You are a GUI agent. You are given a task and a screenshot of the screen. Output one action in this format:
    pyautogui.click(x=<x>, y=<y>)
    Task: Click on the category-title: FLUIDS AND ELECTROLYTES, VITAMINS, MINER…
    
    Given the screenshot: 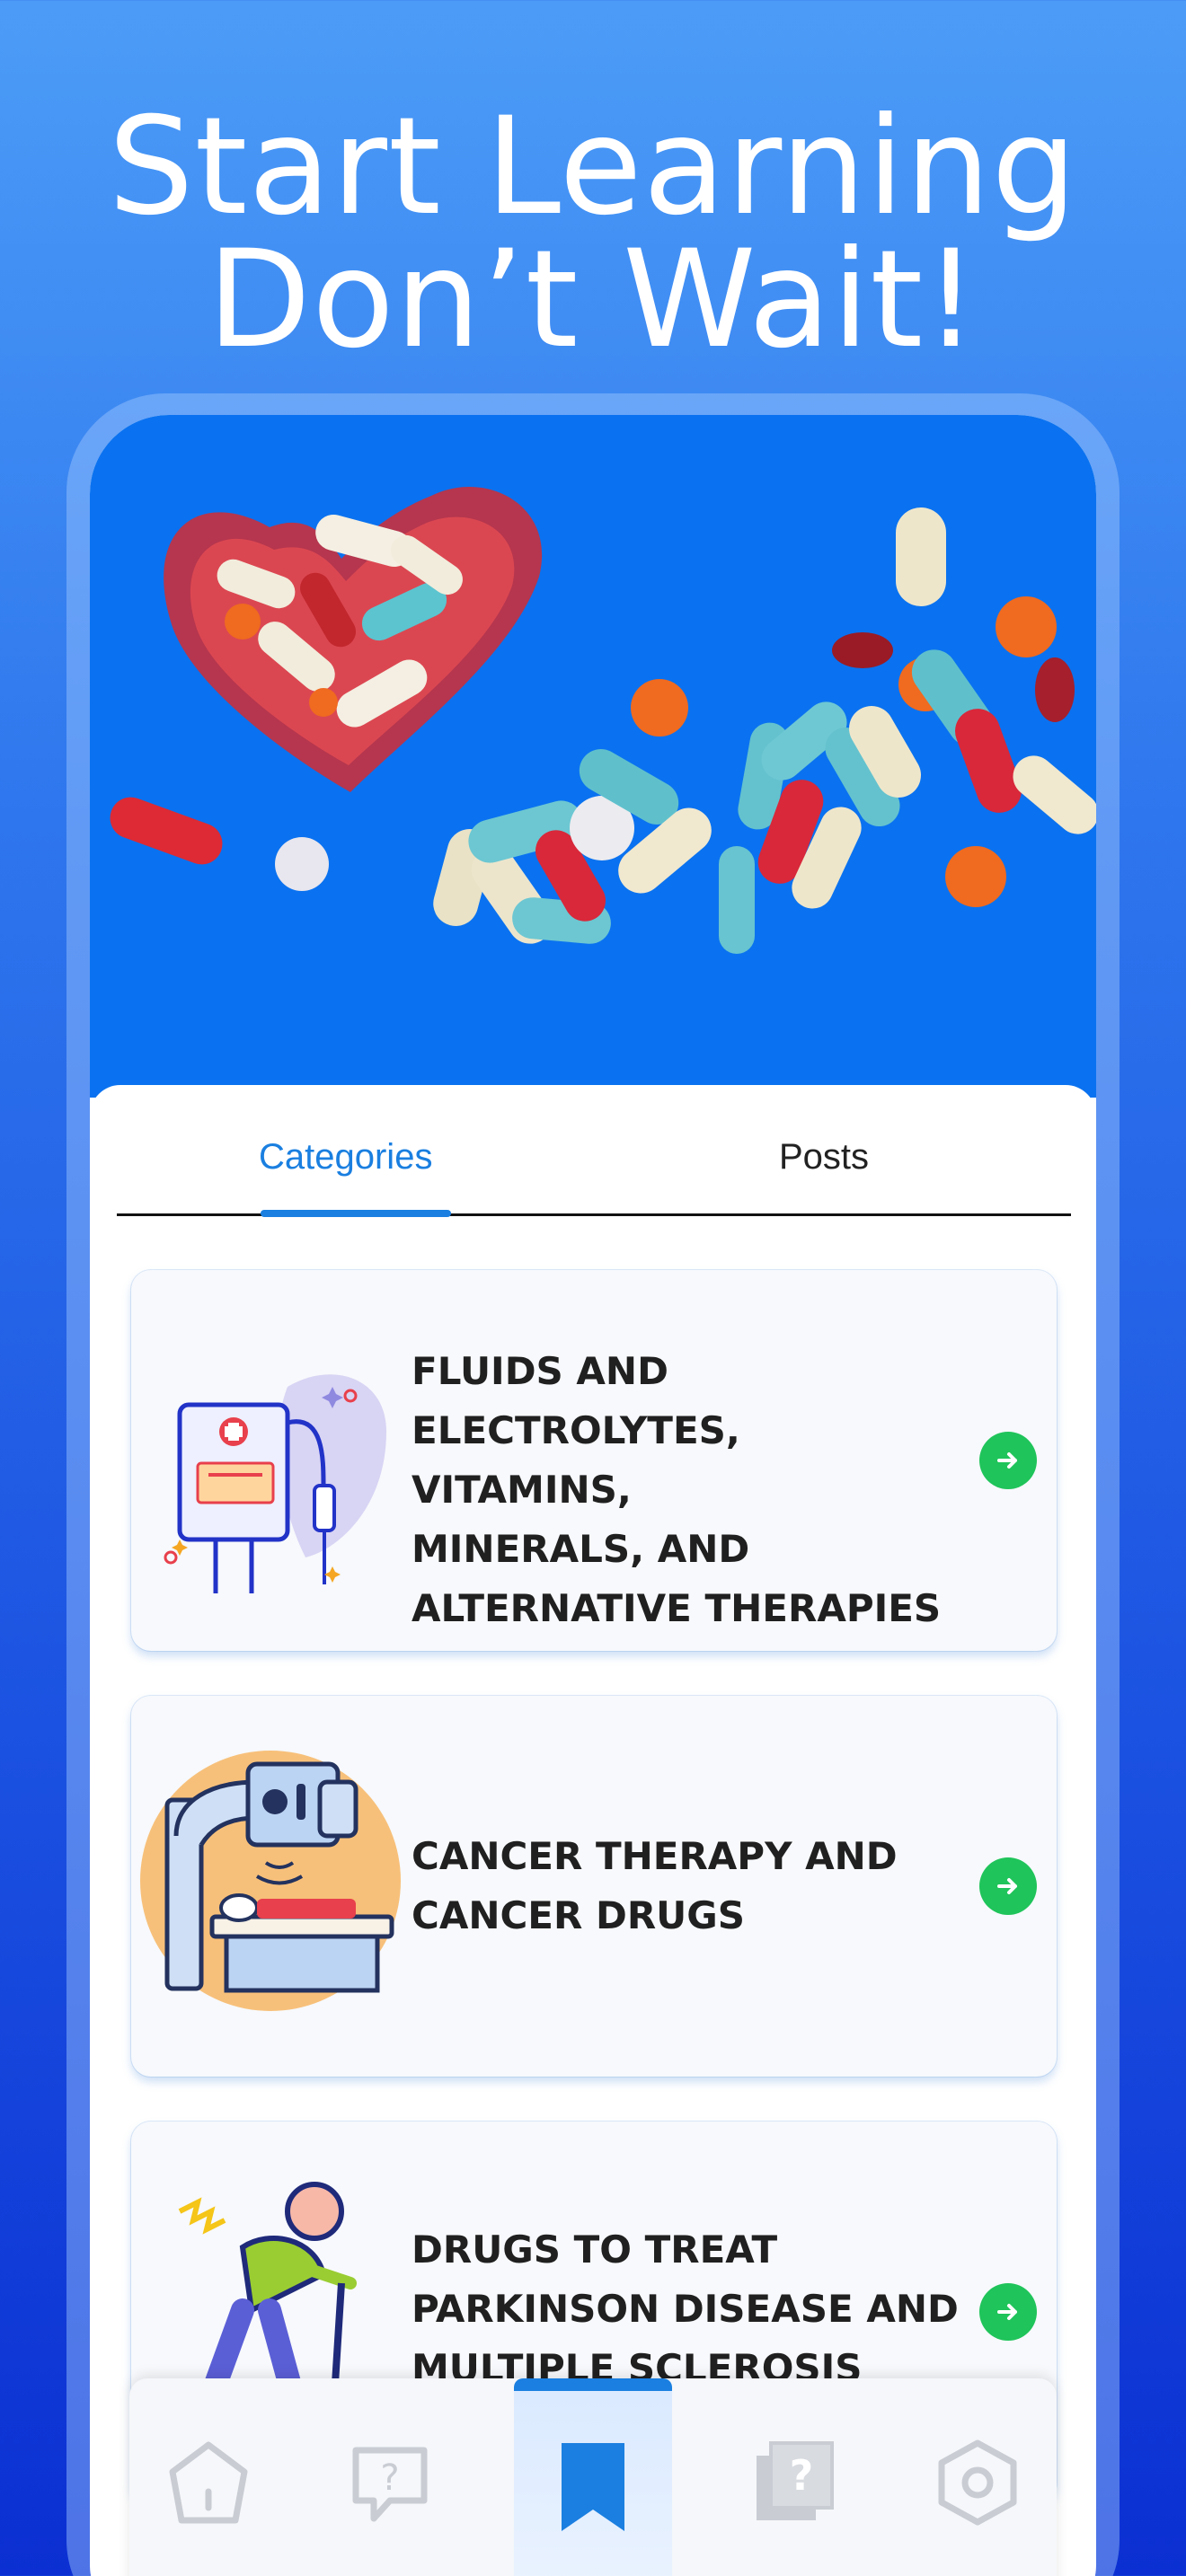 What is the action you would take?
    pyautogui.click(x=677, y=1489)
    